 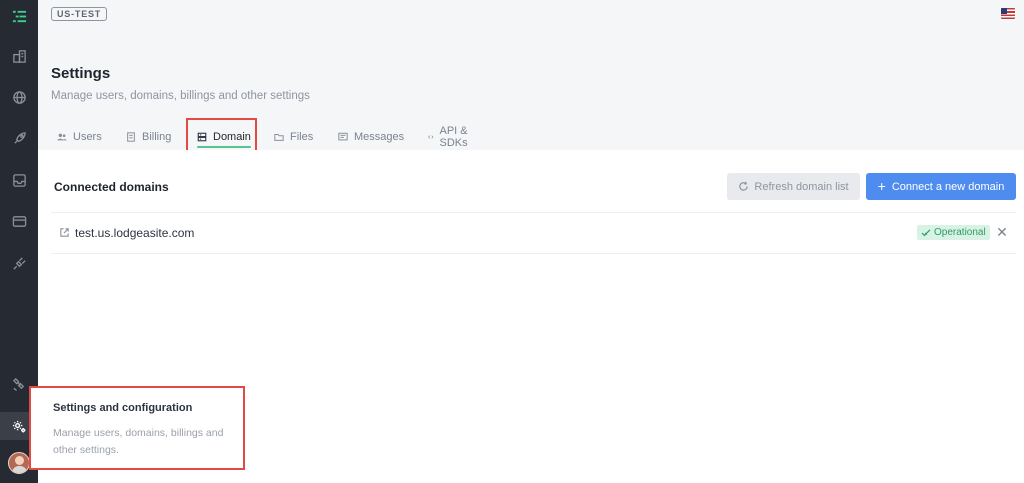 I want to click on credit-card-icon, so click(x=19, y=221).